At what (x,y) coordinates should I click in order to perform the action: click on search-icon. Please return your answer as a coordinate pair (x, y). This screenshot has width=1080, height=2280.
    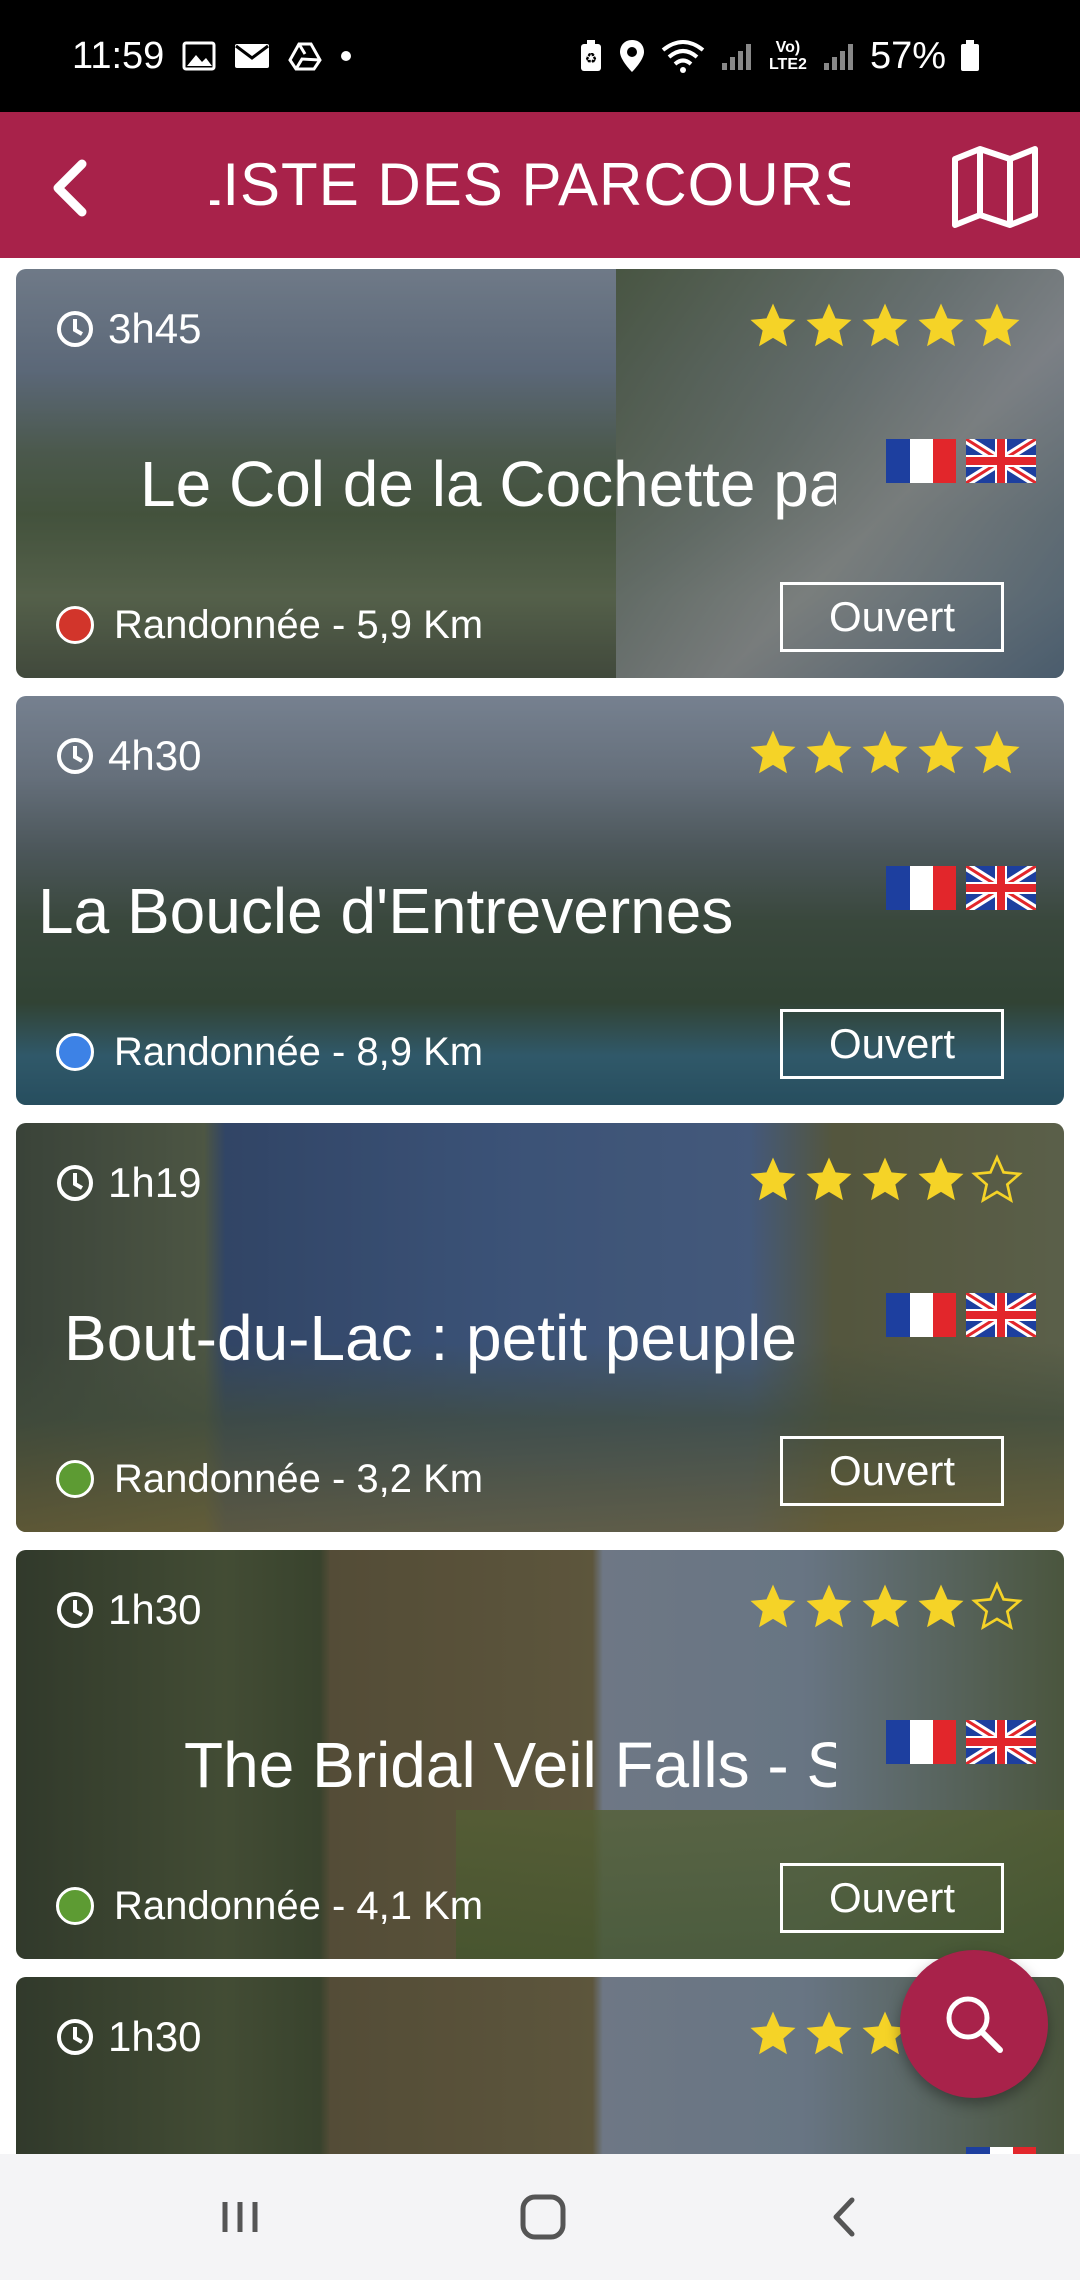
    Looking at the image, I should click on (974, 2024).